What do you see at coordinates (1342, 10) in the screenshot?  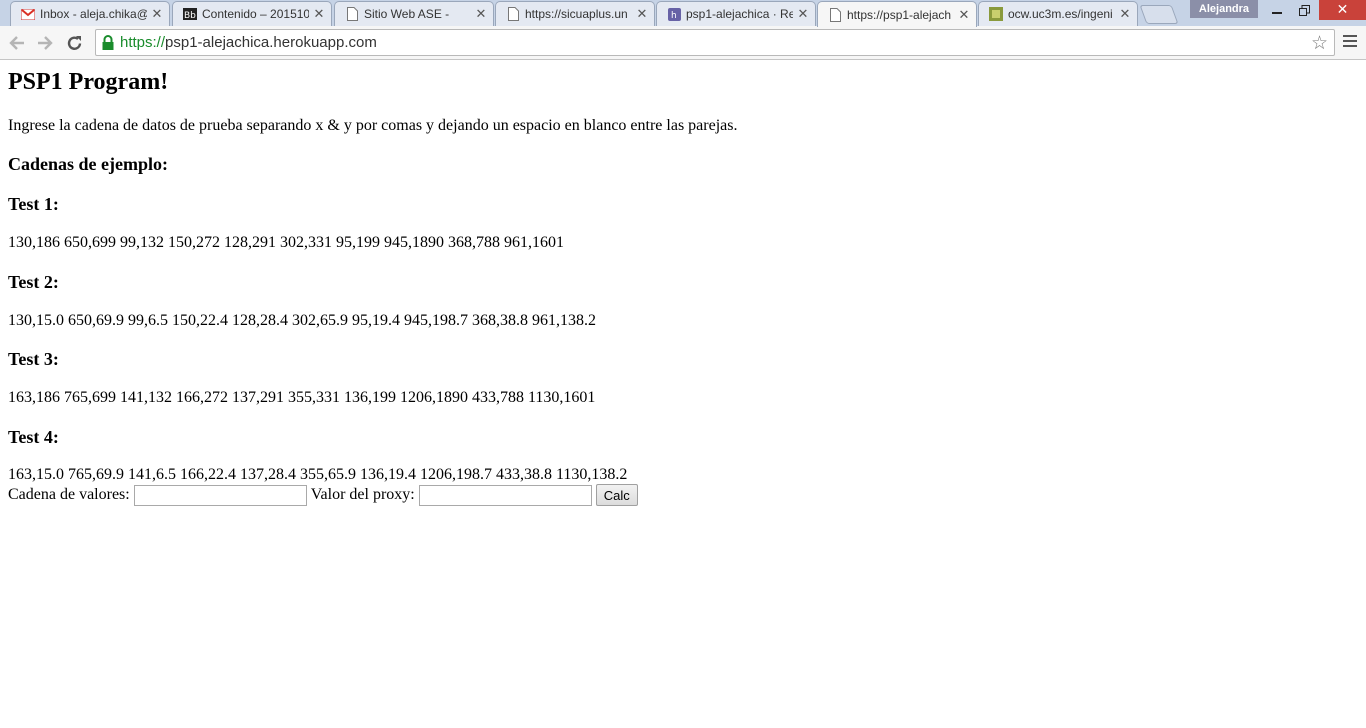 I see `close-window-icon: ✕` at bounding box center [1342, 10].